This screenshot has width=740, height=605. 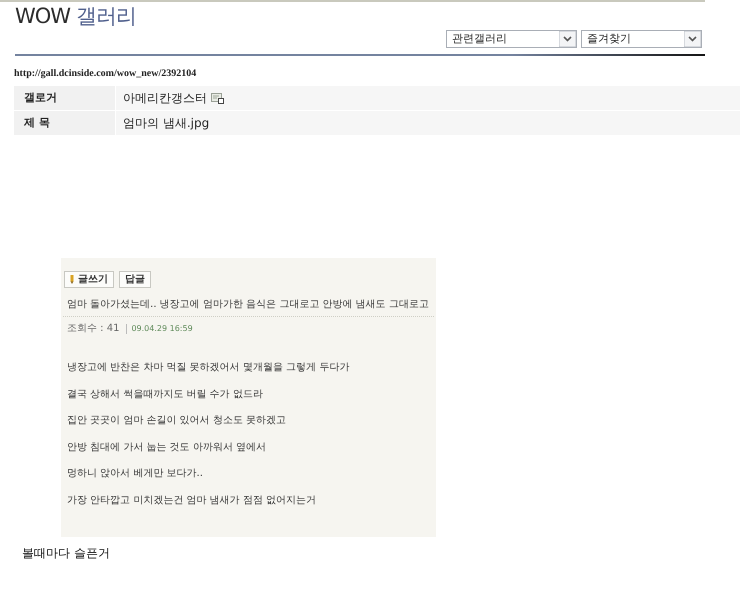 I want to click on post-title: 엄마 돌아가셨는데.. 냉장고에 엄마가한 음식은 그대로고 안방에 냄새도 그대로고, so click(x=248, y=305).